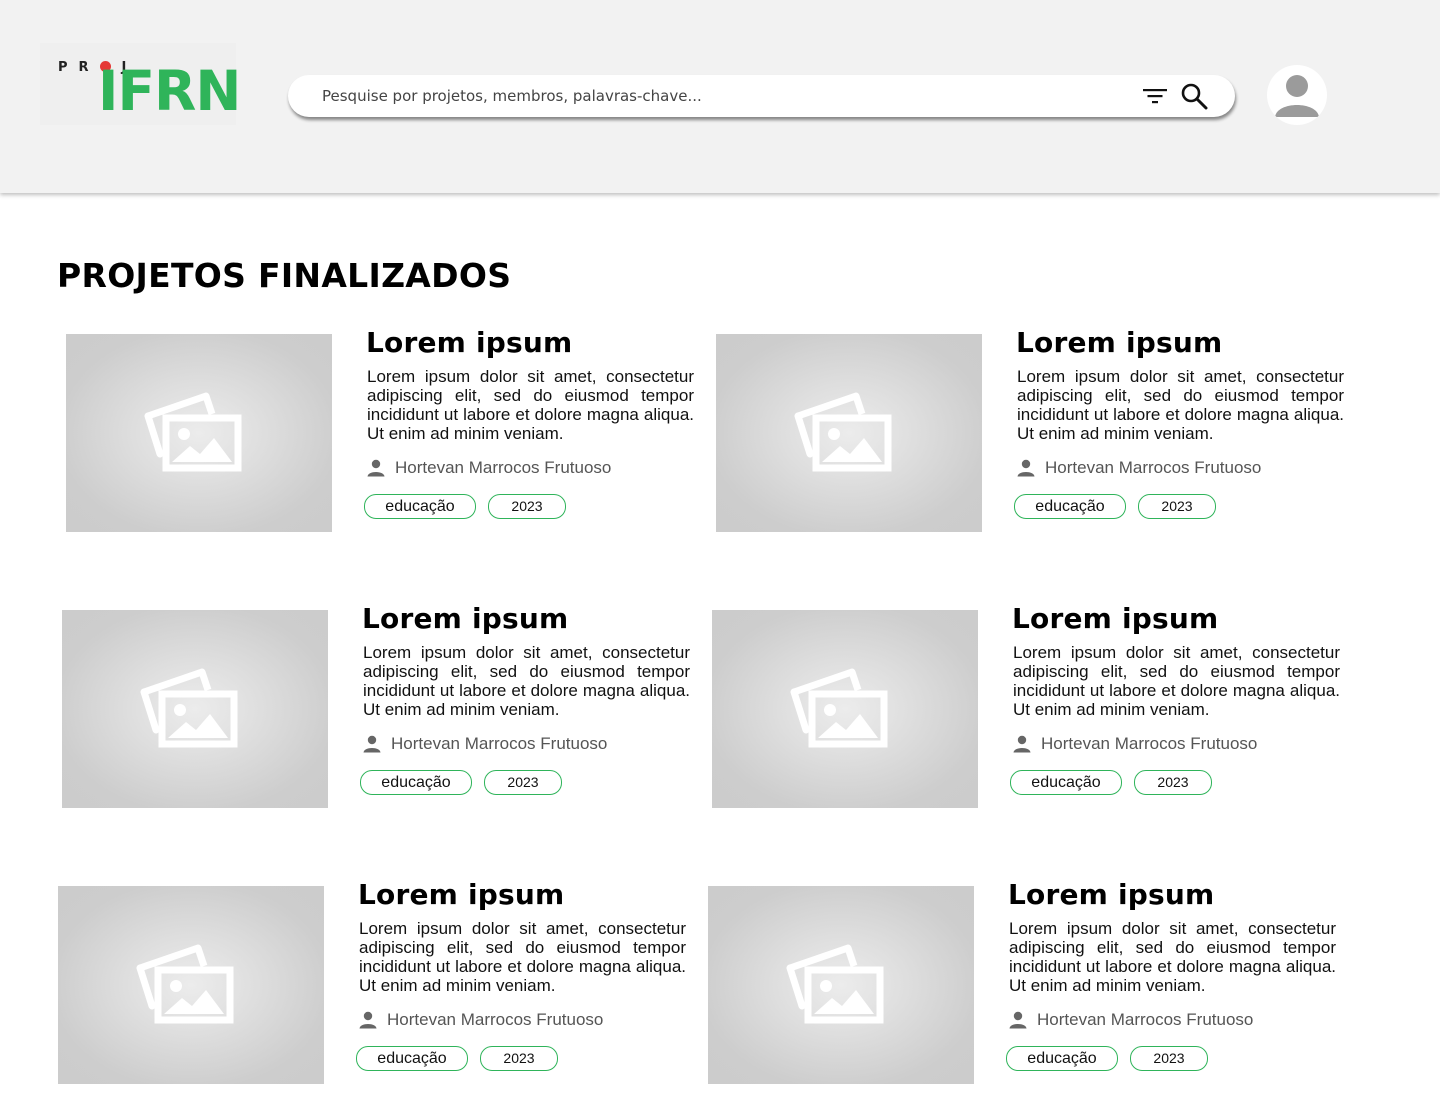 The width and height of the screenshot is (1440, 1118). I want to click on search-icon, so click(1194, 96).